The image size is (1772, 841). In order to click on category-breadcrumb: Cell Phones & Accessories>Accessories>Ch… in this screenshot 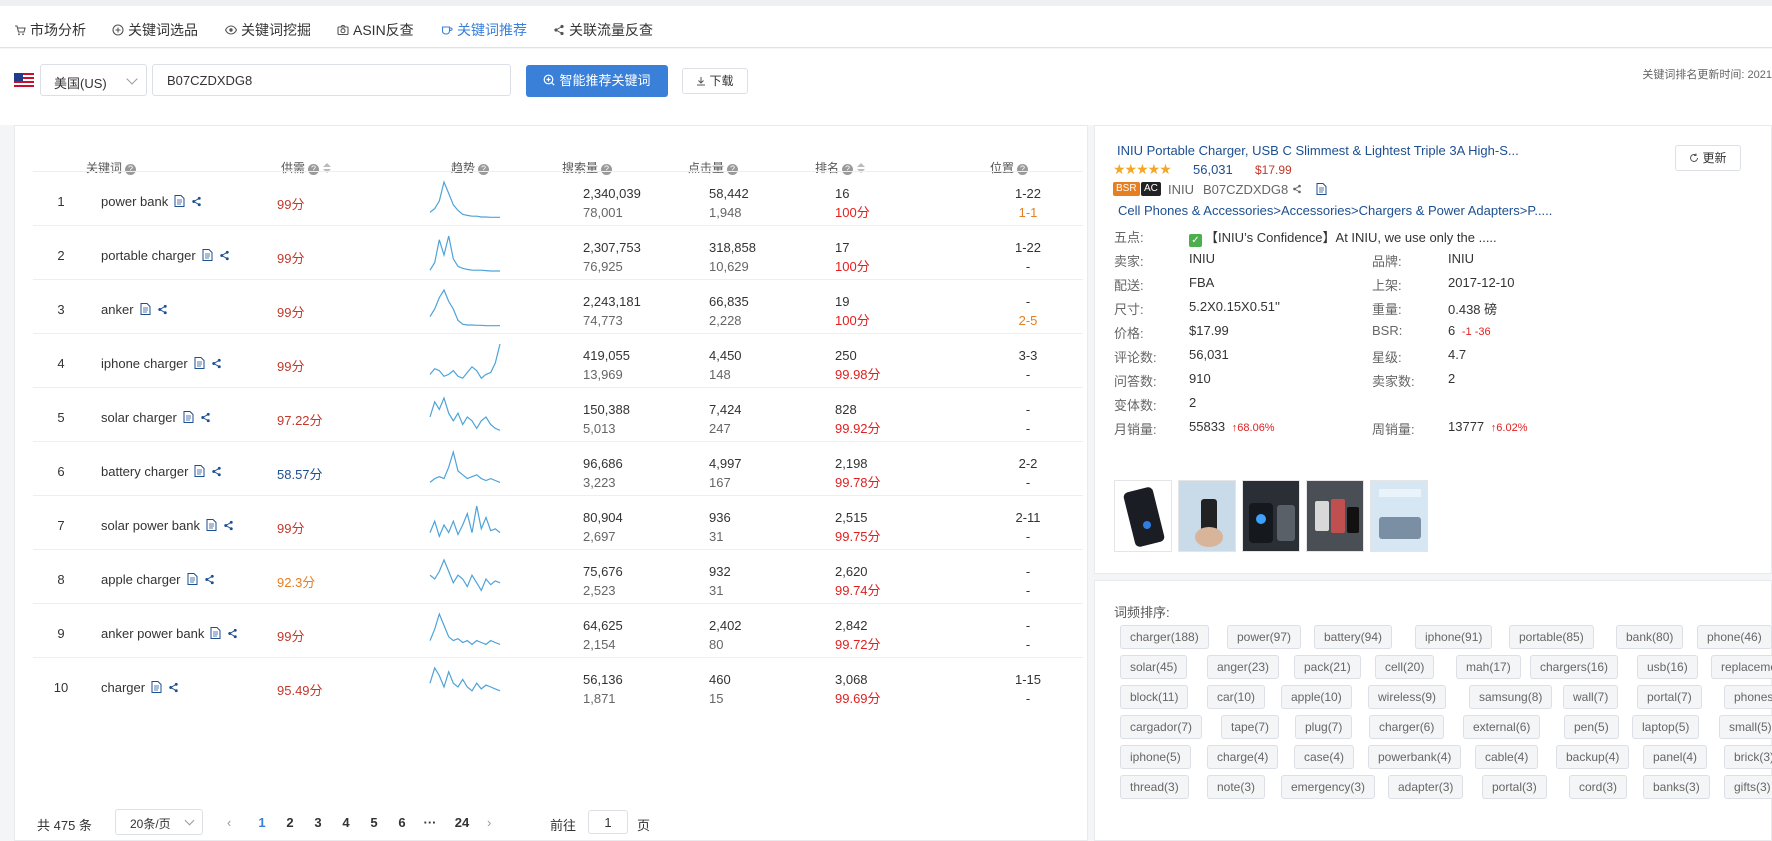, I will do `click(1335, 210)`.